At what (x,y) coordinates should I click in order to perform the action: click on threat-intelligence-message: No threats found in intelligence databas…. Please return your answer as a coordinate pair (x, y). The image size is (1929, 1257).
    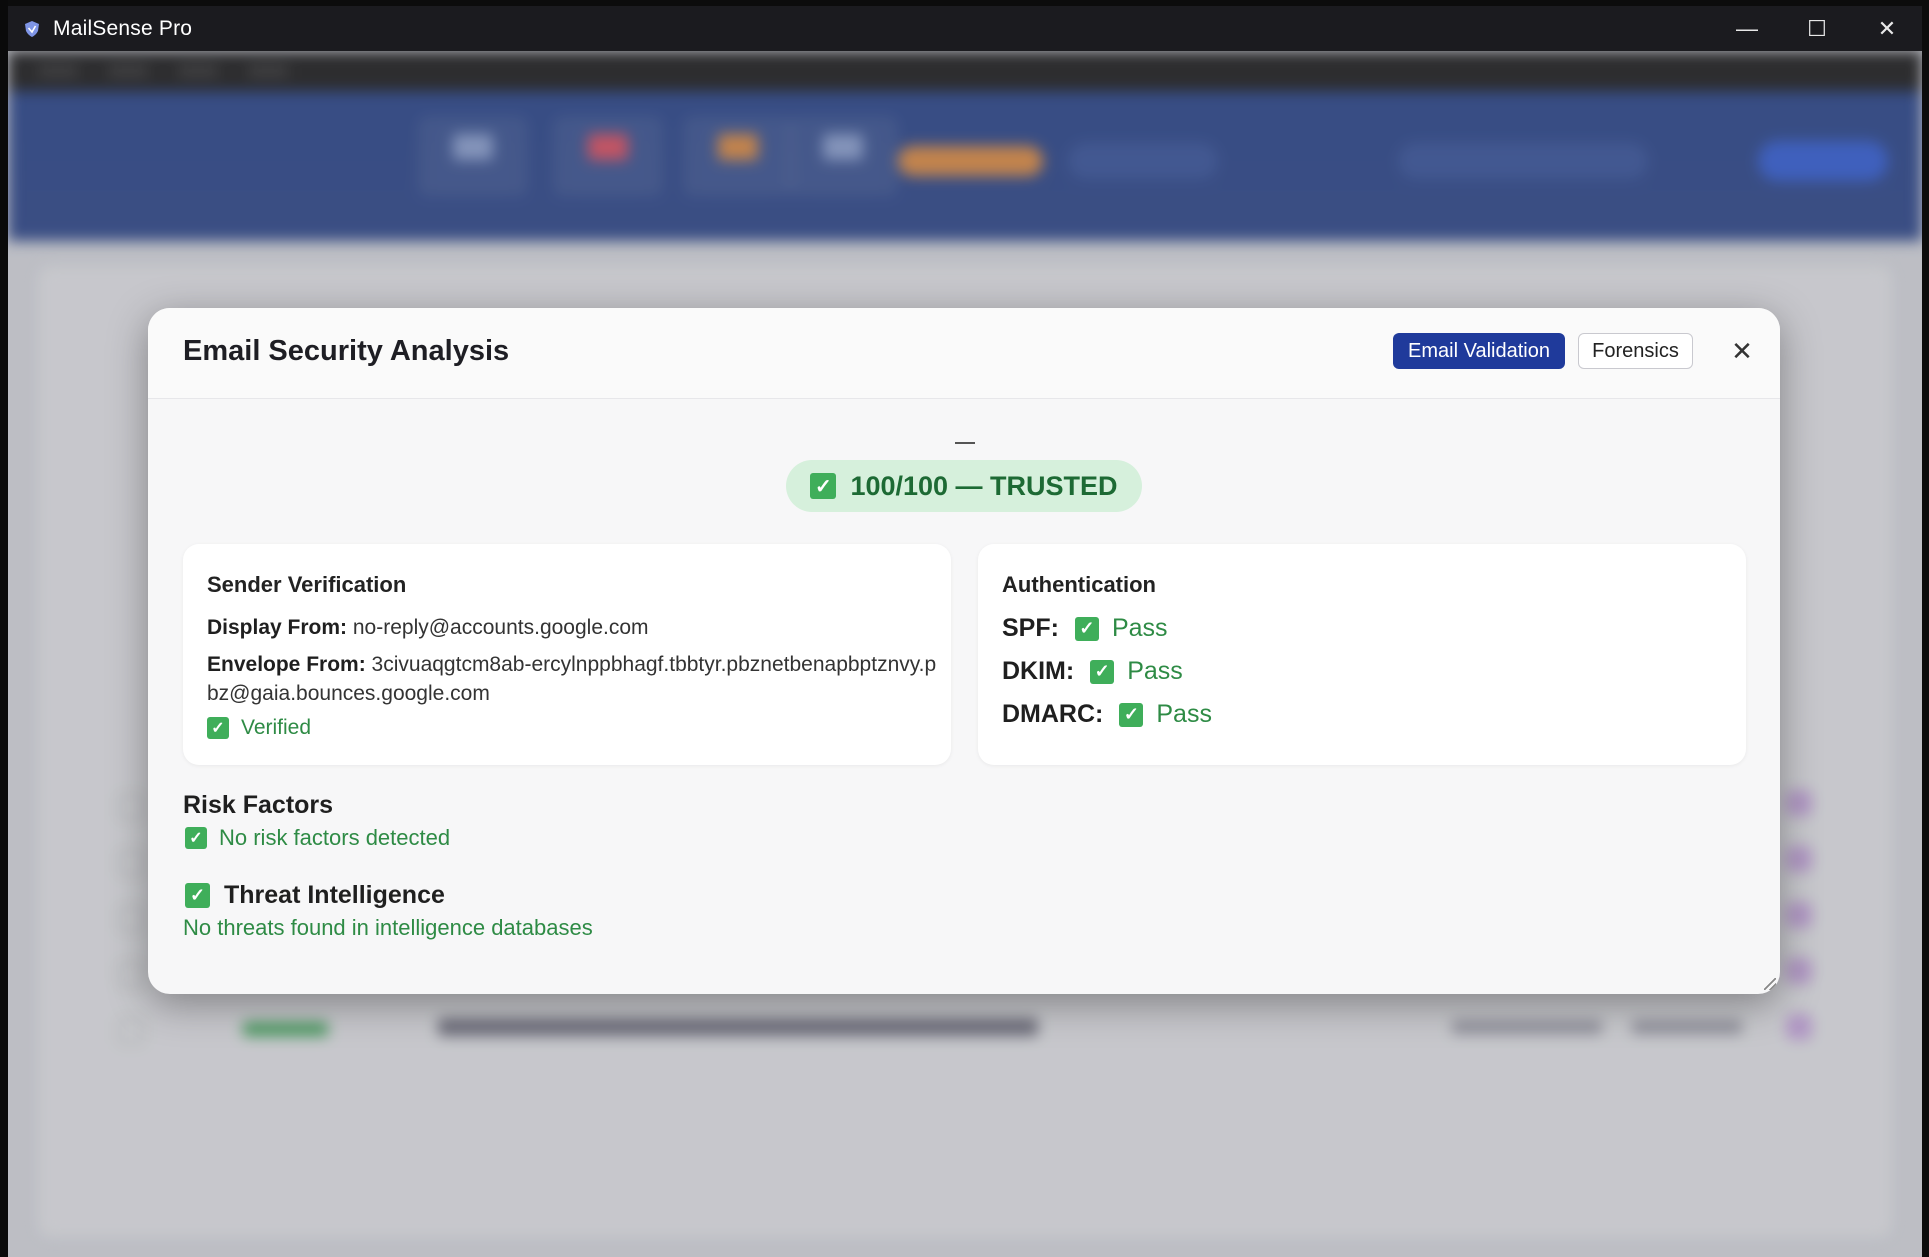
    Looking at the image, I should click on (388, 927).